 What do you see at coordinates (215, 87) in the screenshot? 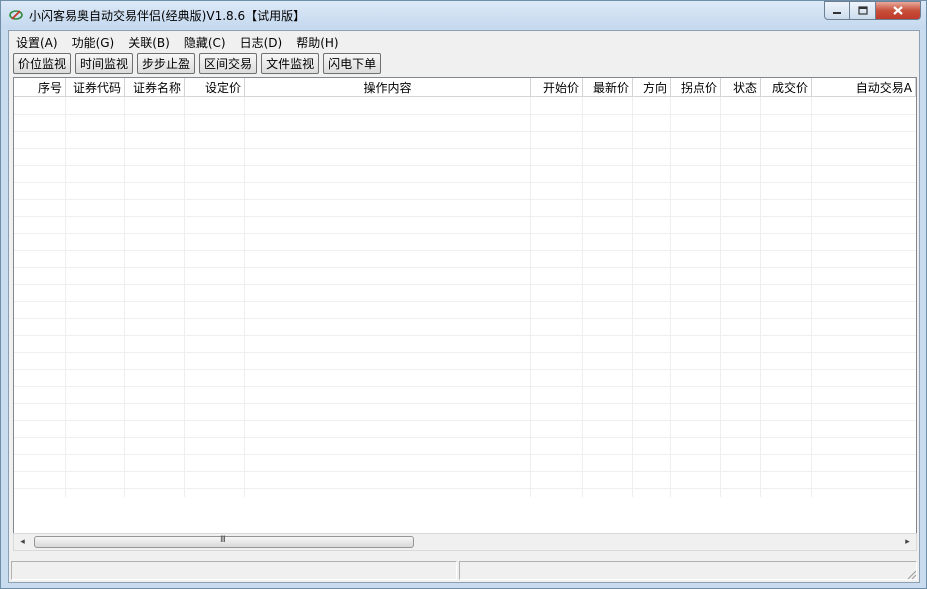
I see `column-header-set-price: 设定价` at bounding box center [215, 87].